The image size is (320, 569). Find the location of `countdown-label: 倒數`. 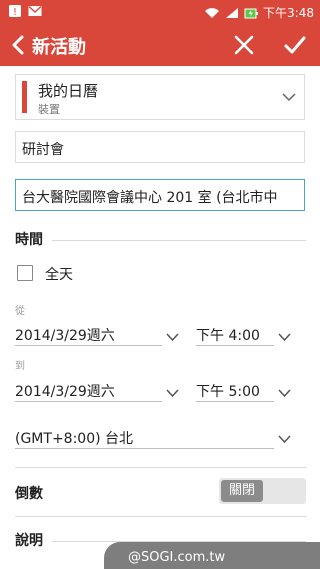

countdown-label: 倒數 is located at coordinates (29, 494).